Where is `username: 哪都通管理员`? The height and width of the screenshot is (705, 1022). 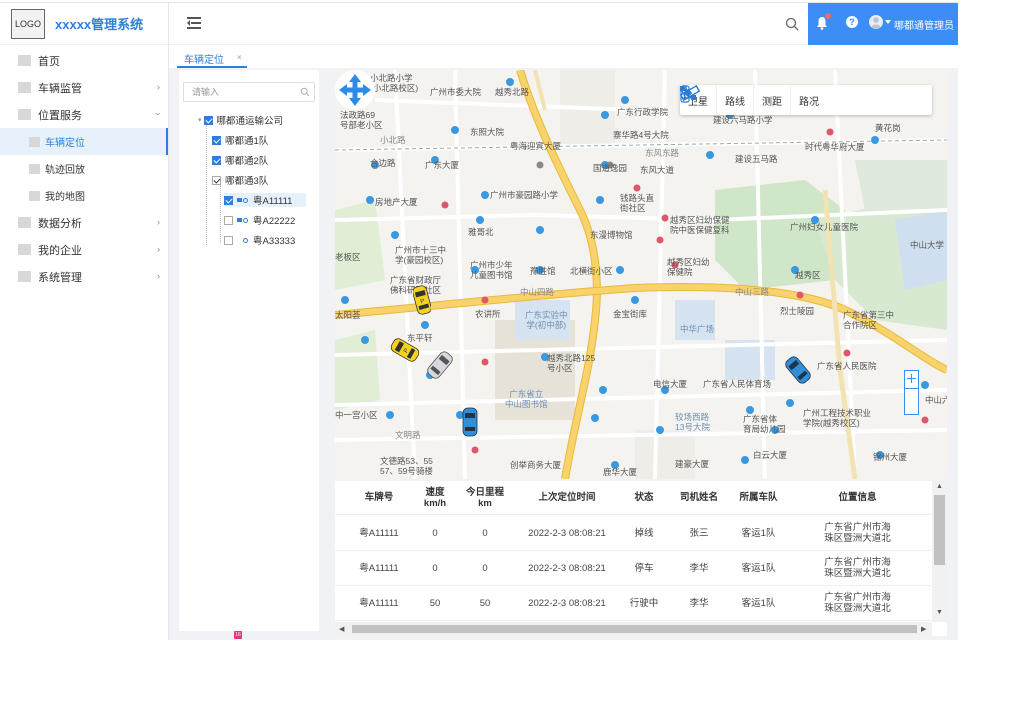 username: 哪都通管理员 is located at coordinates (924, 24).